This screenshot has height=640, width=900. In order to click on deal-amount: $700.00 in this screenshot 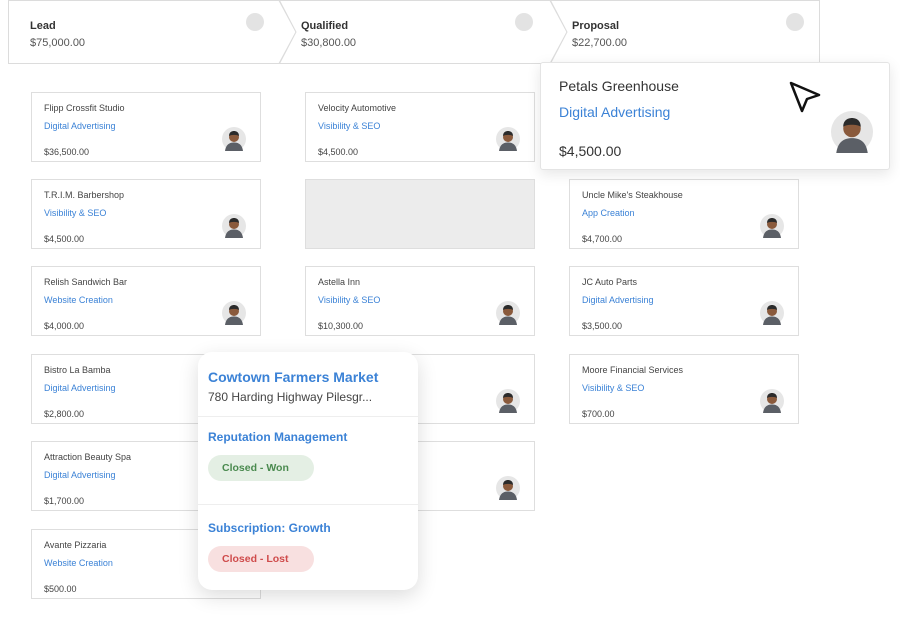, I will do `click(598, 414)`.